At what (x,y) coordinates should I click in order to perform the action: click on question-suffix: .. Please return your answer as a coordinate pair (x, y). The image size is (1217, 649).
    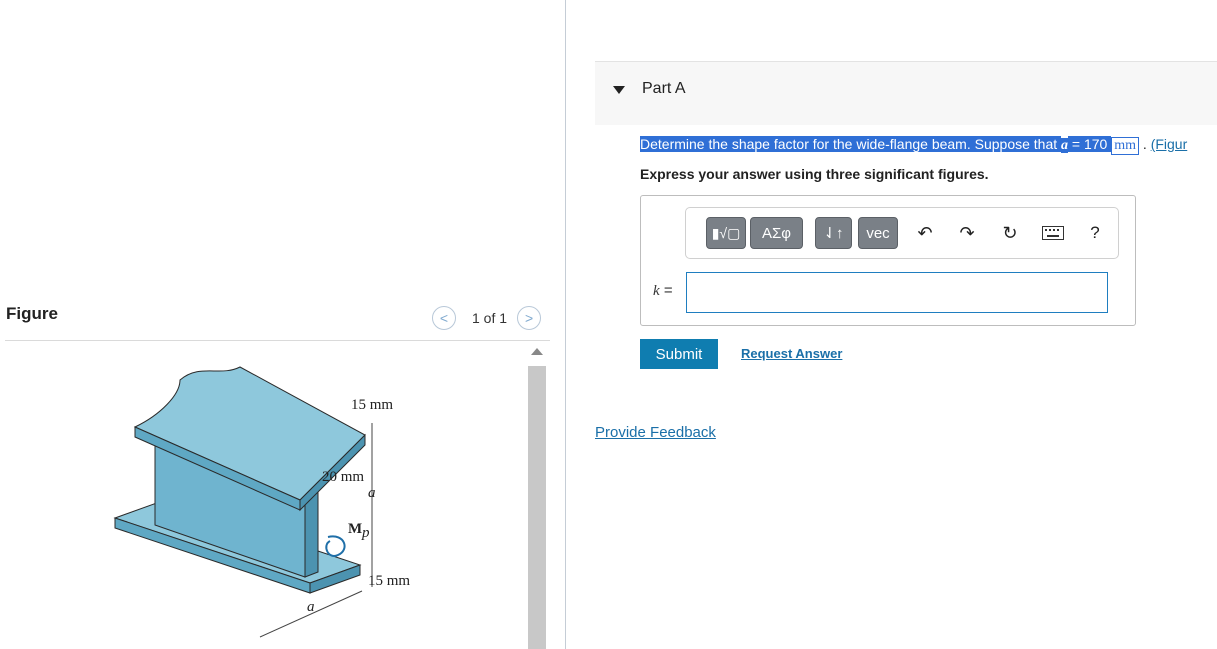
    Looking at the image, I should click on (1145, 144).